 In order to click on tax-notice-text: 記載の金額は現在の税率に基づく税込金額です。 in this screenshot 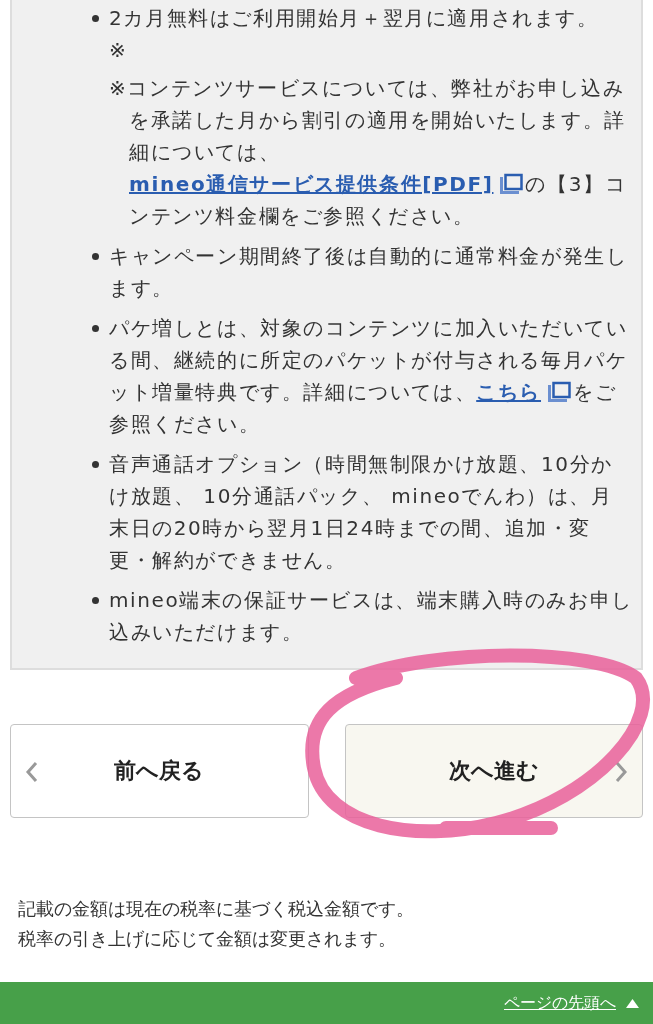, I will do `click(216, 909)`.